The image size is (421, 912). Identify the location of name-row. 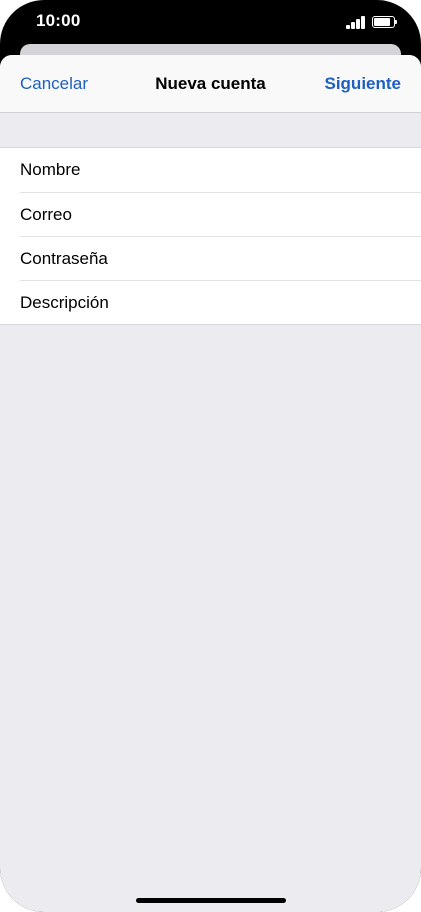
(210, 170).